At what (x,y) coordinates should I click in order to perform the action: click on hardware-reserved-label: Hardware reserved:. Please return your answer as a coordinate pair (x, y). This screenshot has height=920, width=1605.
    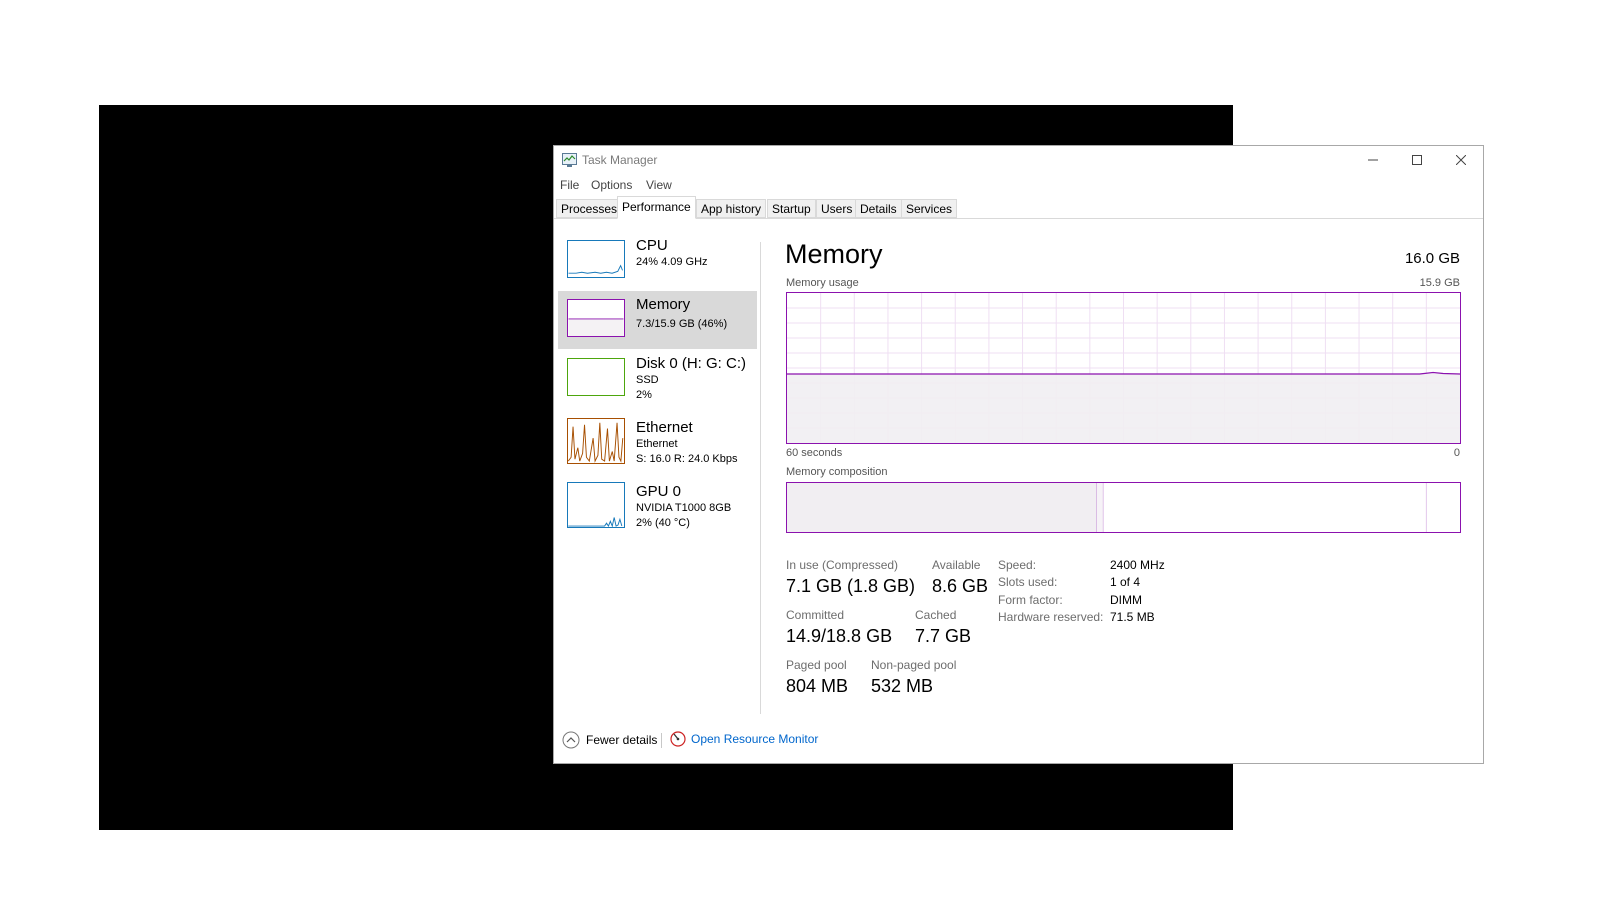
    Looking at the image, I should click on (1051, 617).